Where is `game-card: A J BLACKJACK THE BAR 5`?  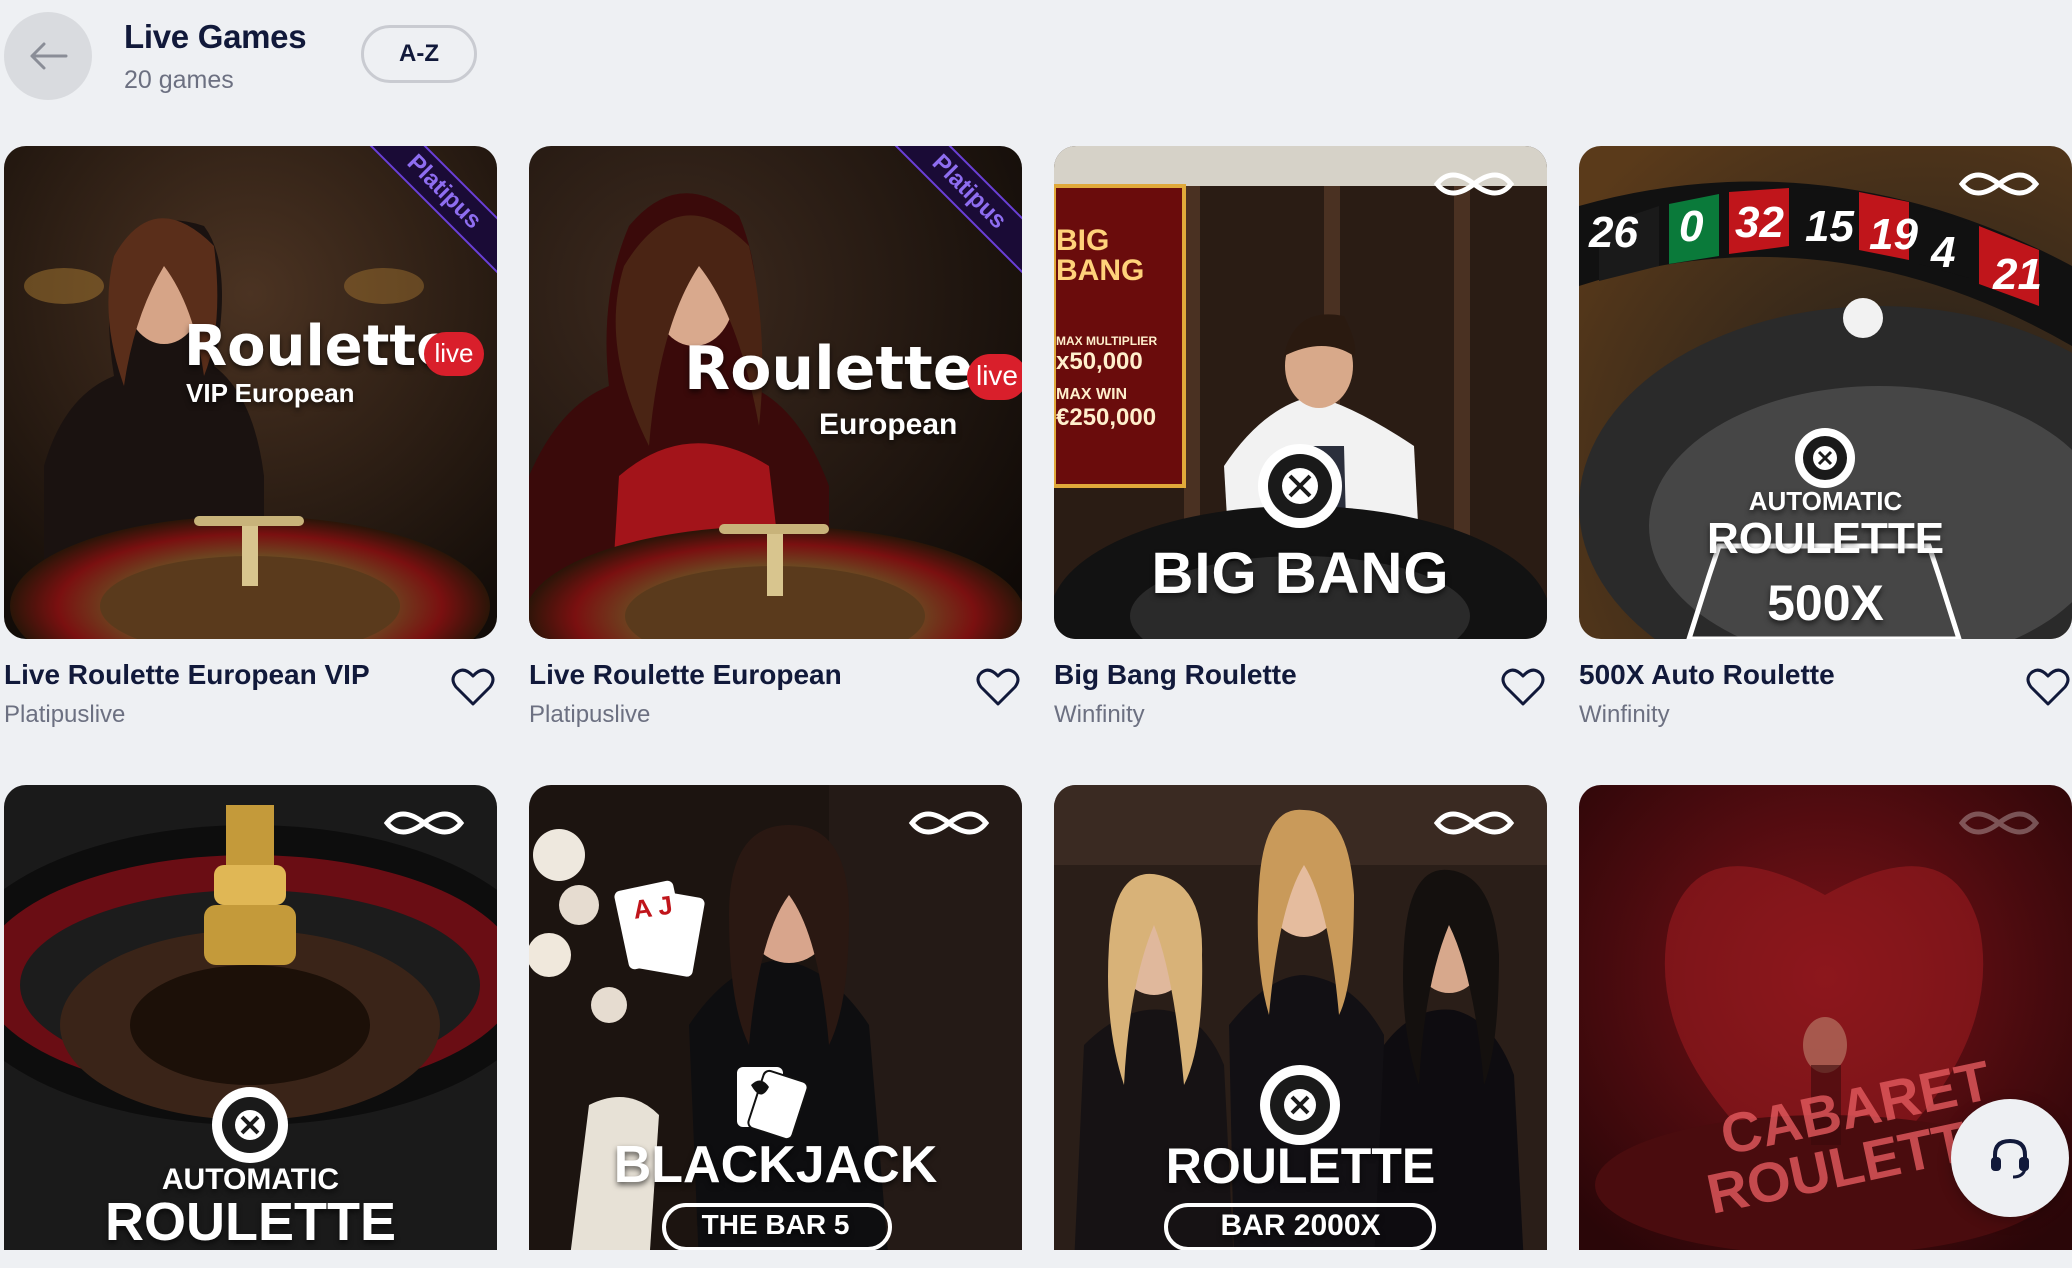
game-card: A J BLACKJACK THE BAR 5 is located at coordinates (775, 1025).